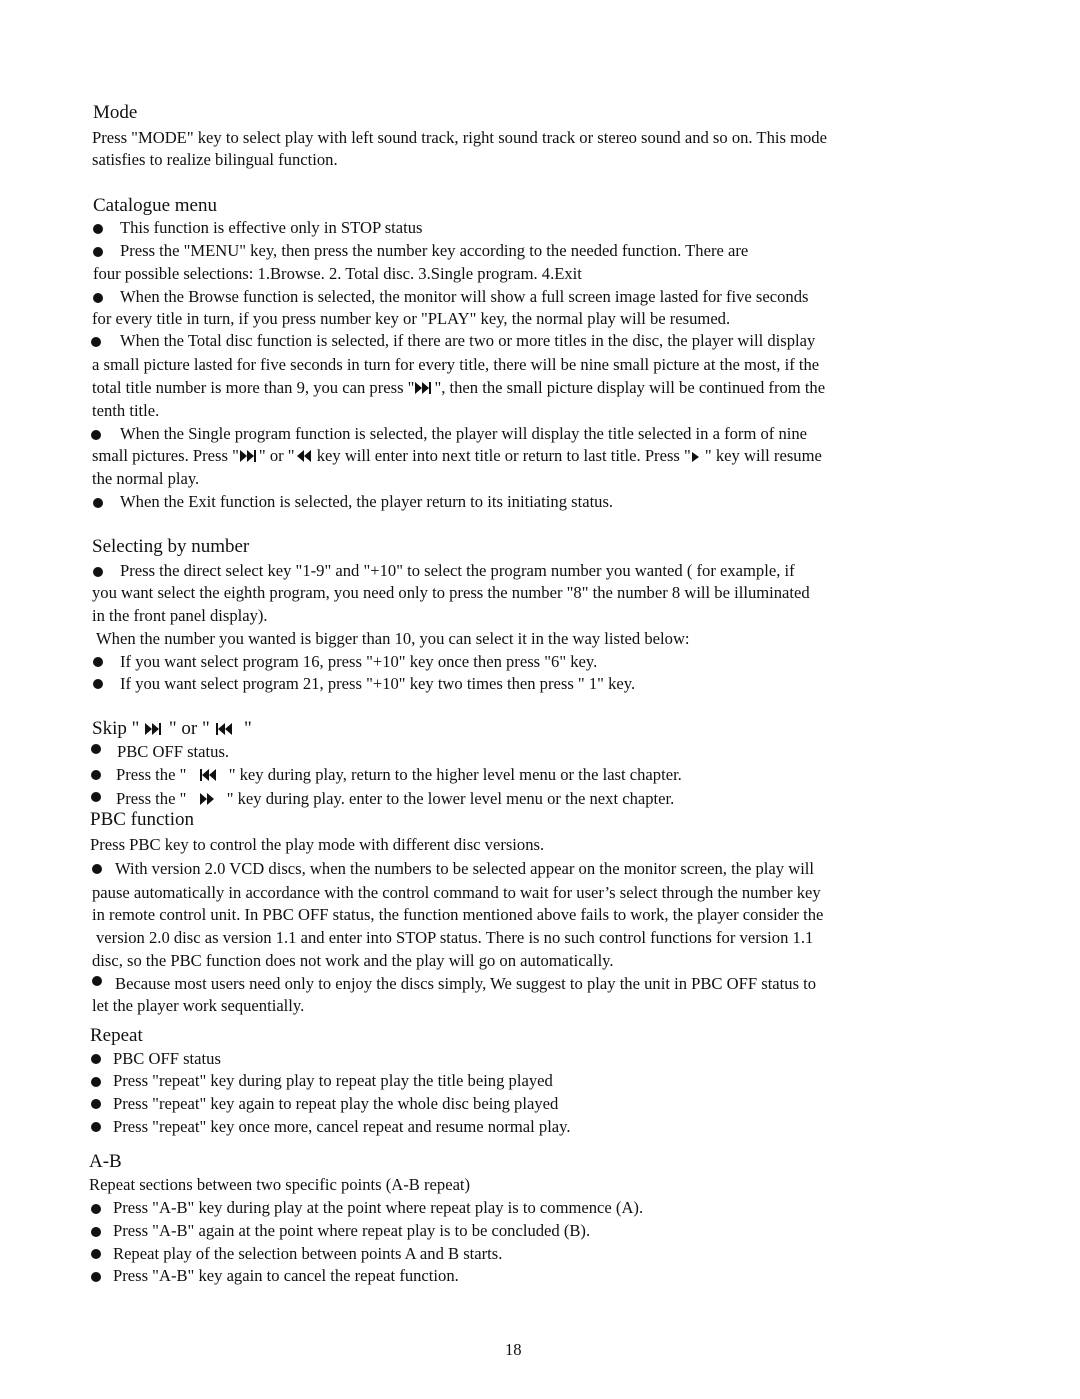 This screenshot has height=1399, width=1080. I want to click on text-segment: ", so click(247, 728).